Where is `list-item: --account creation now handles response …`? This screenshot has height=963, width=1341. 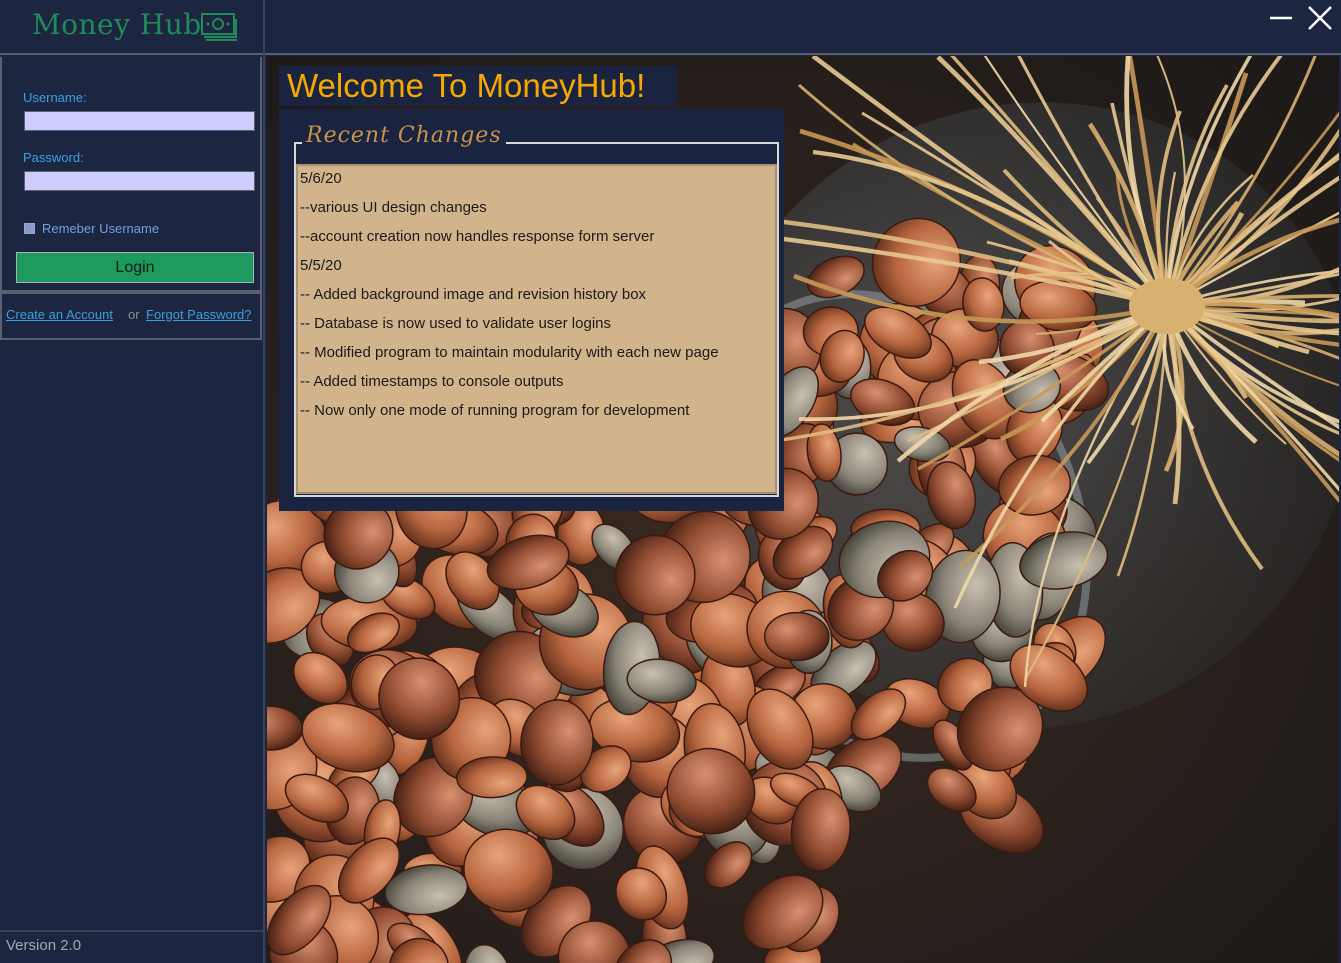
list-item: --account creation now handles response … is located at coordinates (477, 236).